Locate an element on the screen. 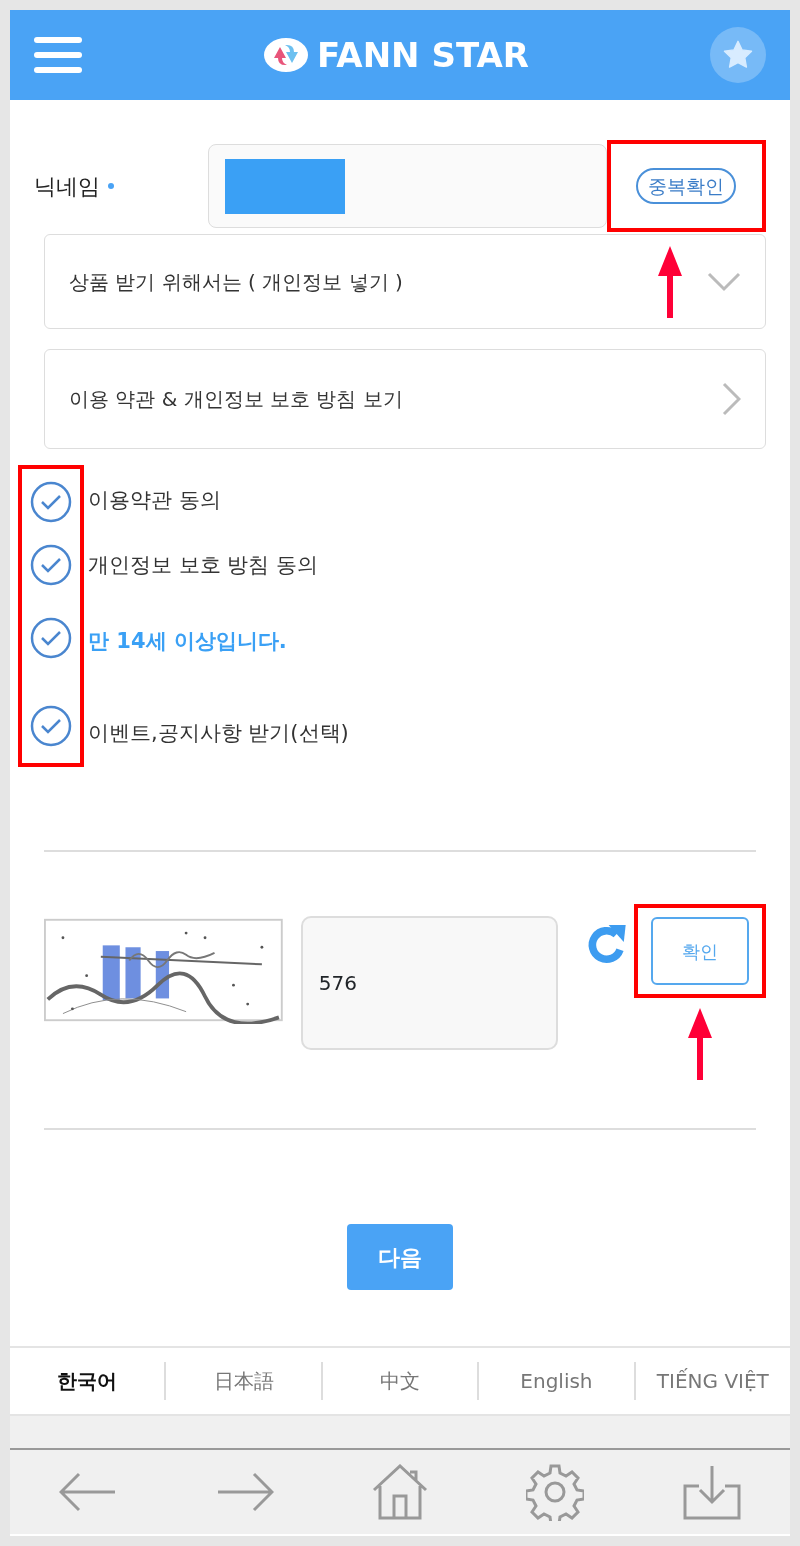  logo-text: FANN STAR is located at coordinates (423, 55).